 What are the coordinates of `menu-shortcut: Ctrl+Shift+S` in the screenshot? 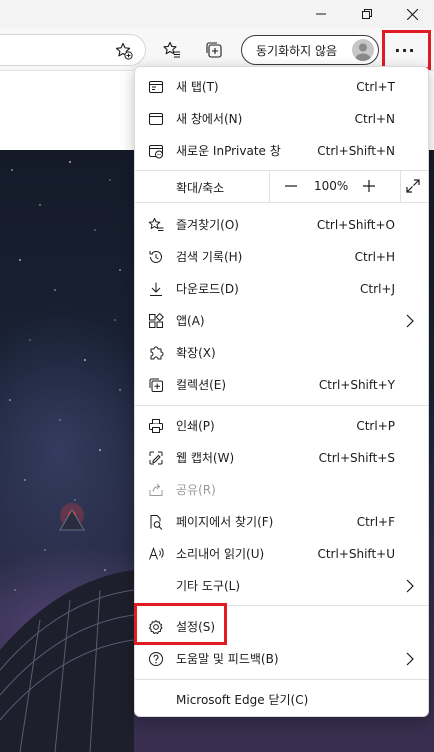 It's located at (356, 458).